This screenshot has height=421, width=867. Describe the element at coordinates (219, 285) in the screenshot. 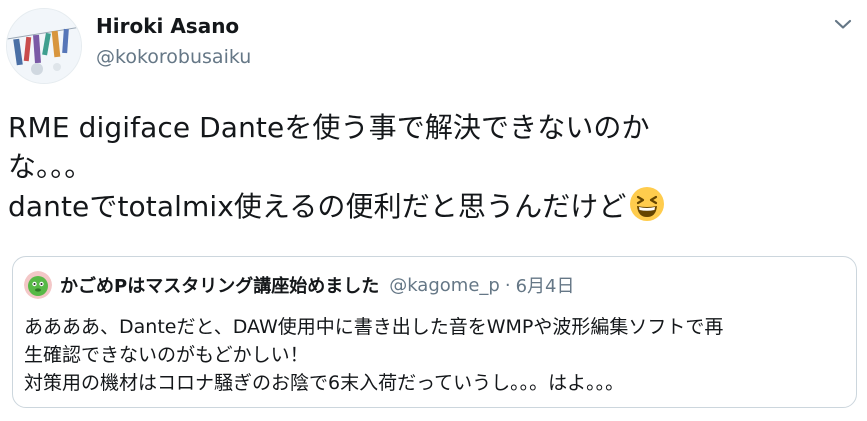

I see `quoted-author-name: かごめPはマスタリング講座始めました` at that location.